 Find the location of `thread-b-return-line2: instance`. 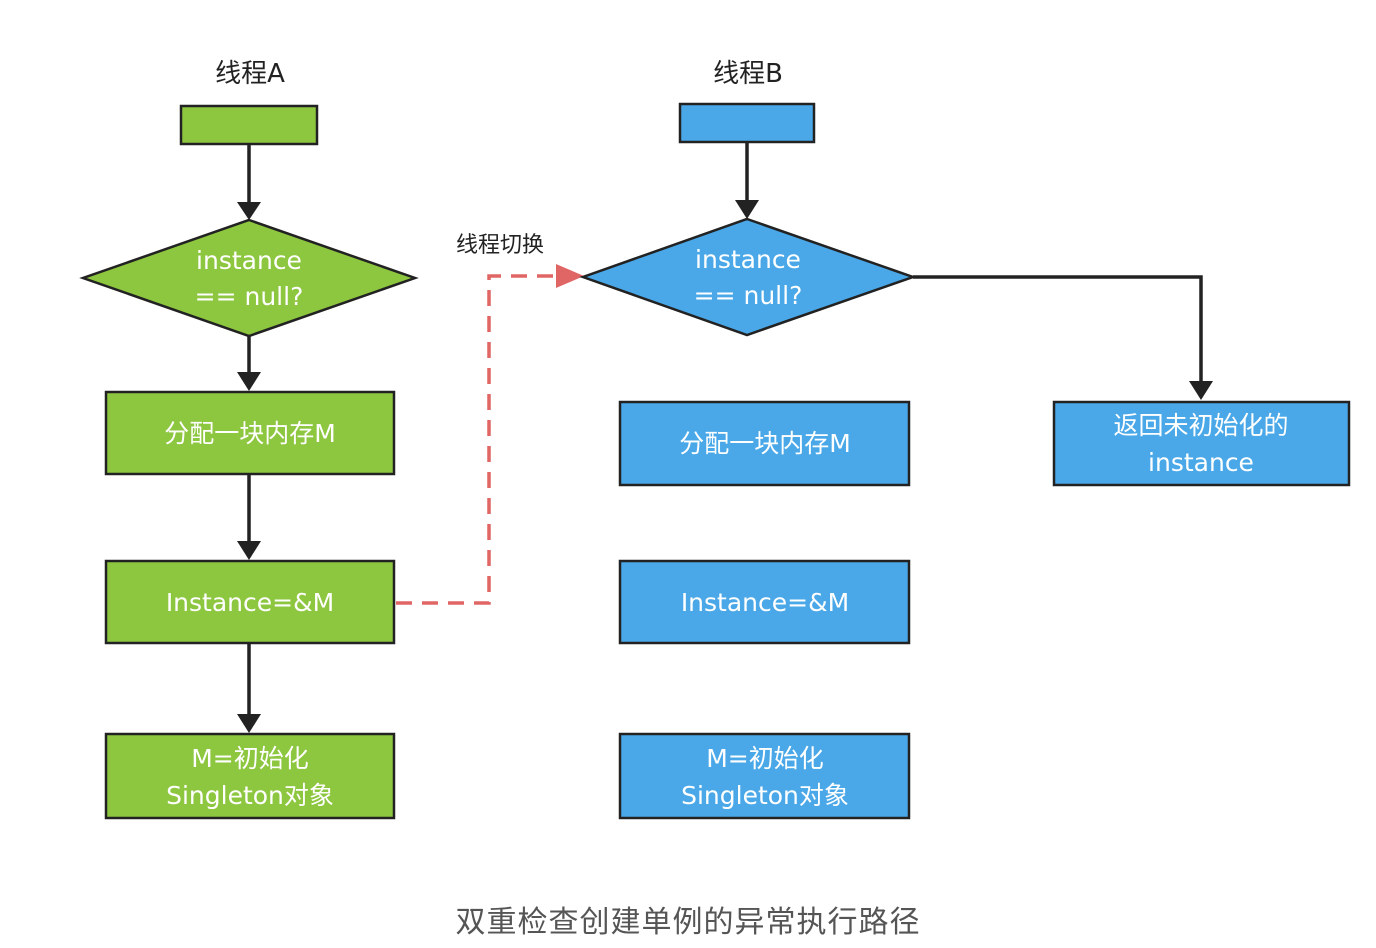

thread-b-return-line2: instance is located at coordinates (1201, 462).